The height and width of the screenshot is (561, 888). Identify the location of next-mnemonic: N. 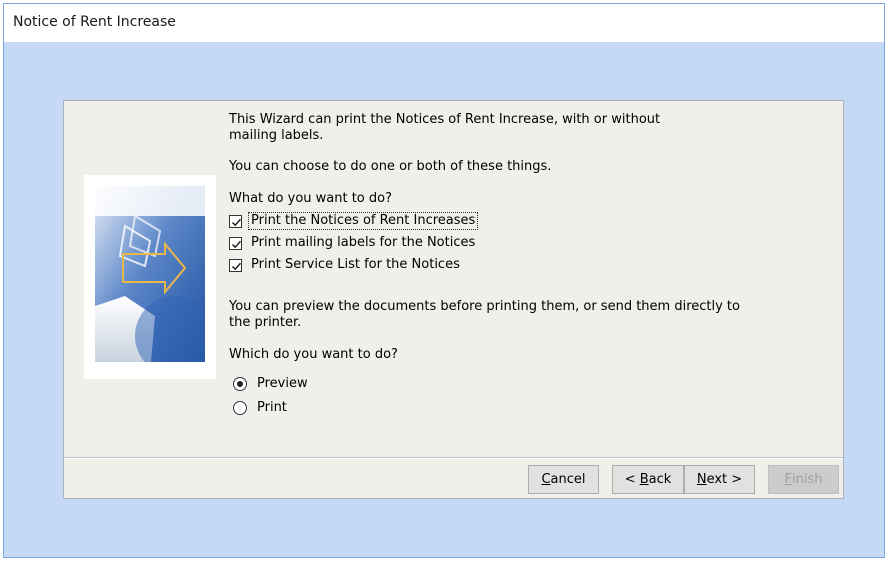
(701, 479).